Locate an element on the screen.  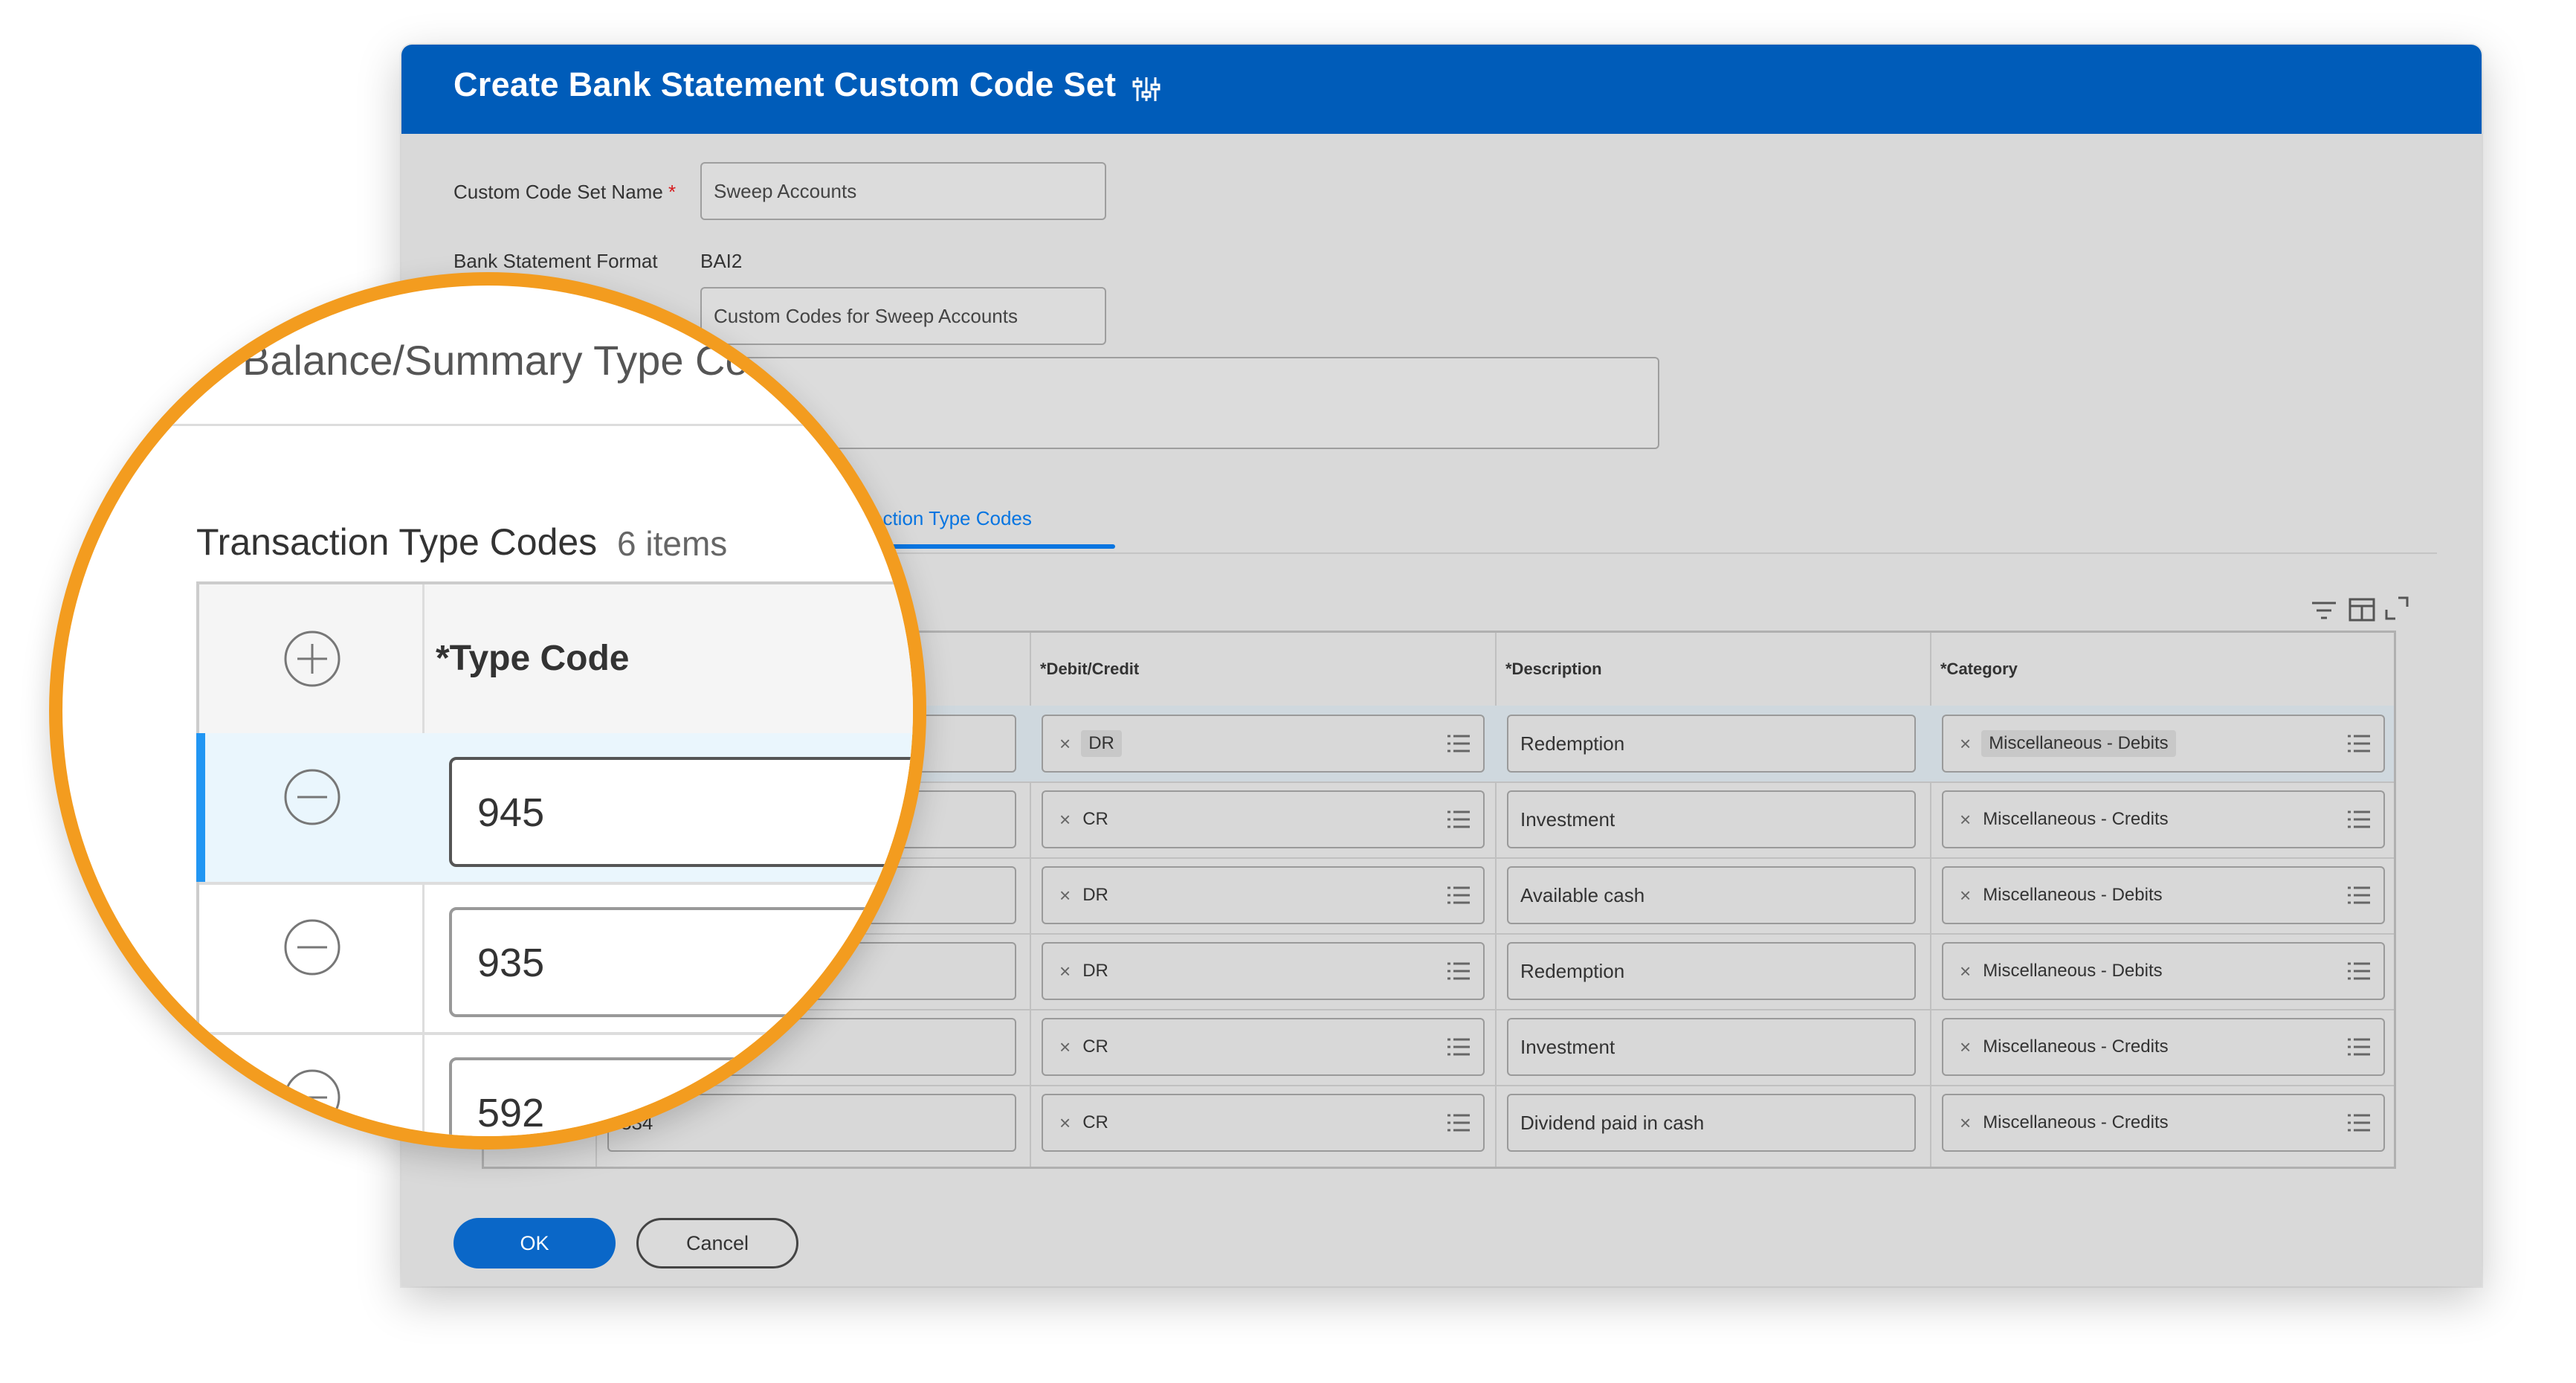
ok-button: OK is located at coordinates (534, 1243).